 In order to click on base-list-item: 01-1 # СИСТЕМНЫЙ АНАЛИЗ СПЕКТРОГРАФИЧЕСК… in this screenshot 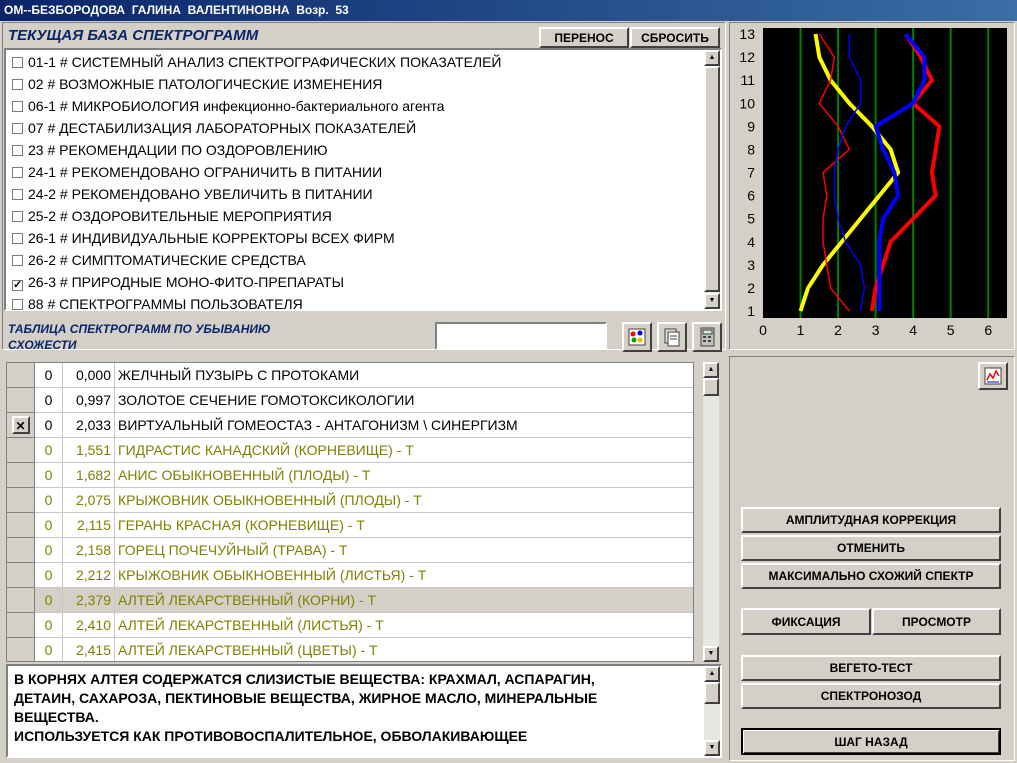, I will do `click(257, 62)`.